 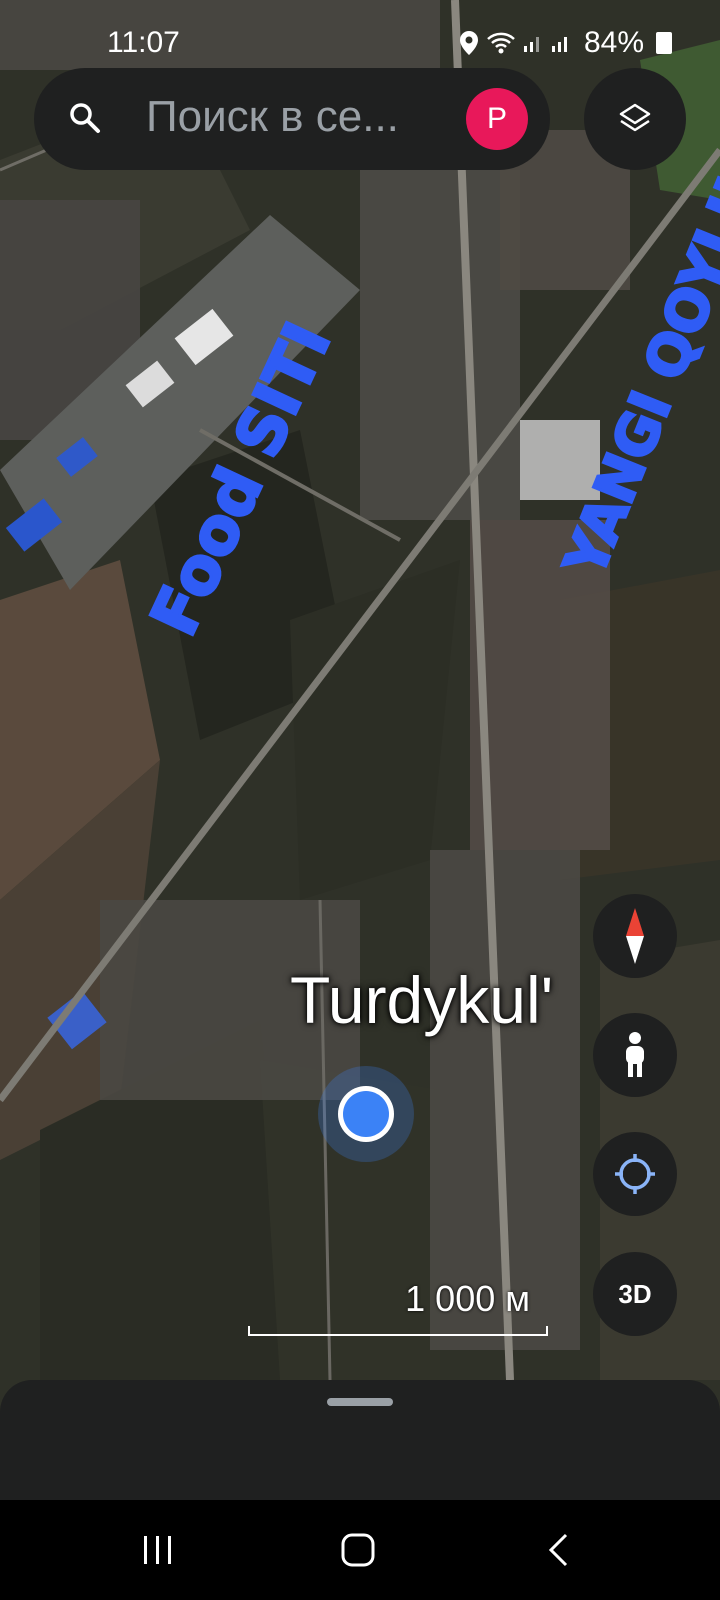 What do you see at coordinates (497, 119) in the screenshot?
I see `account-avatar: P` at bounding box center [497, 119].